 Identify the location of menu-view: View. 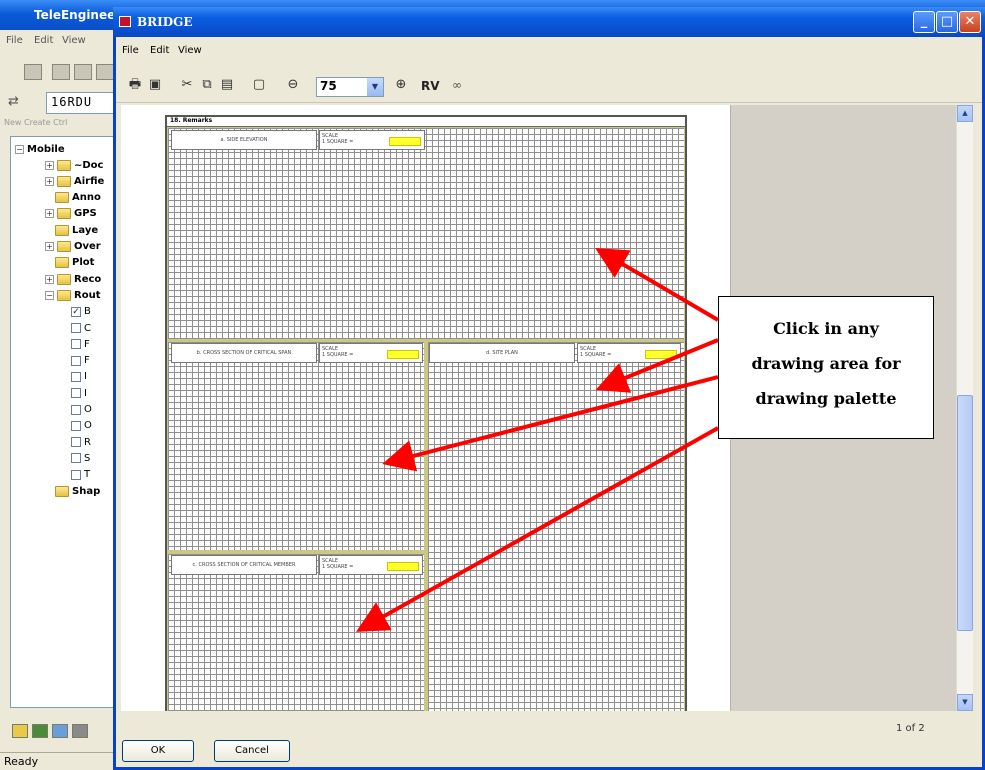
(190, 50).